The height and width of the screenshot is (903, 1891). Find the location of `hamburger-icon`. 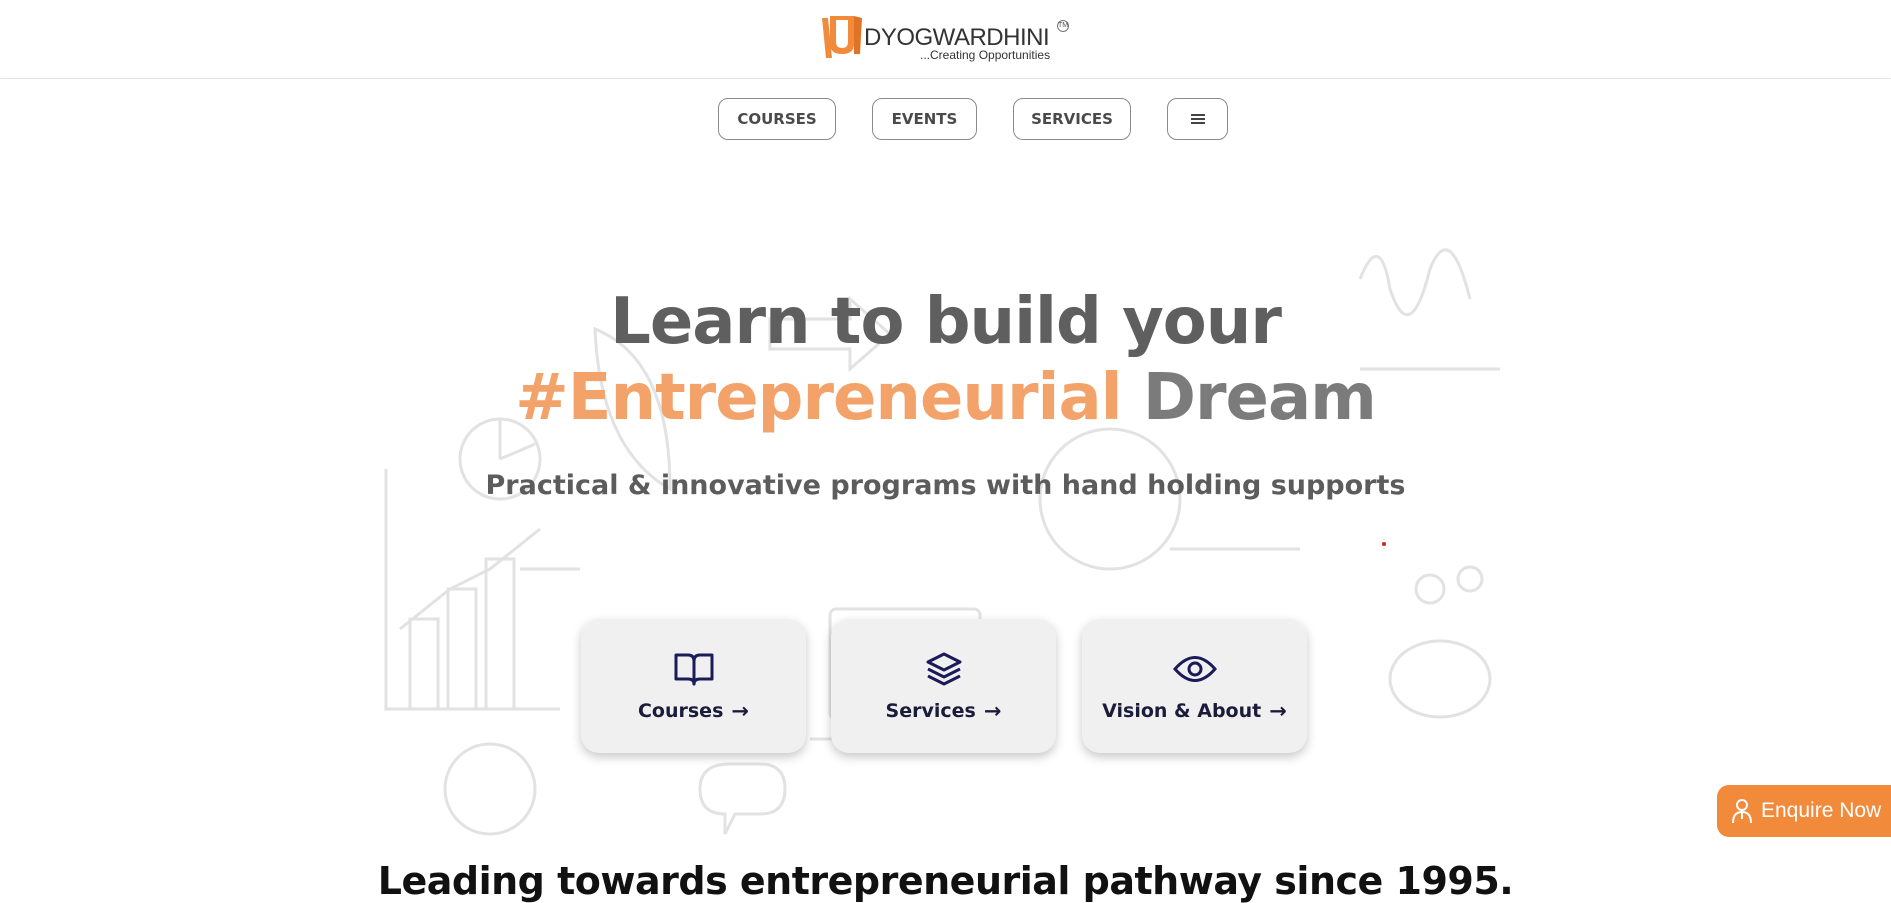

hamburger-icon is located at coordinates (1197, 119).